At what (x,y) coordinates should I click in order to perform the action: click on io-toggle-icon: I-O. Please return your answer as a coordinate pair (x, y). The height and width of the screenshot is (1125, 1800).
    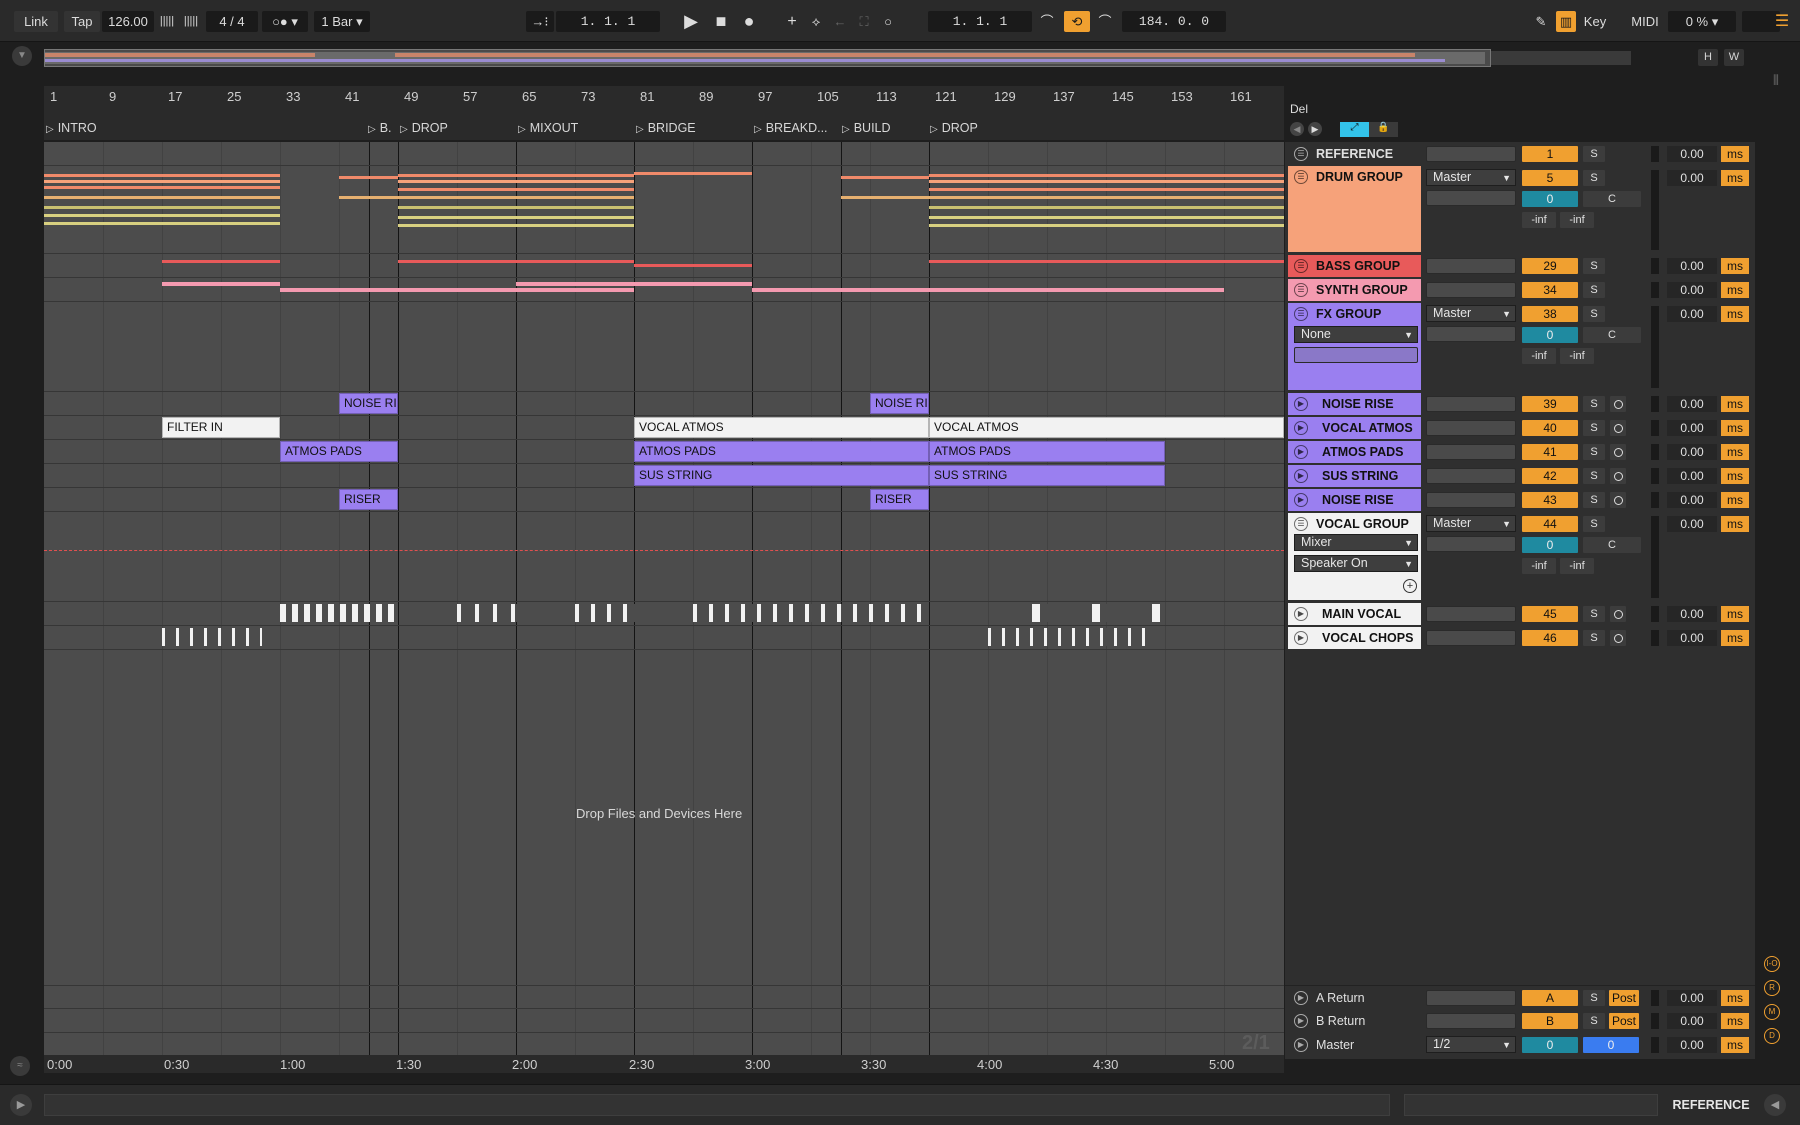
    Looking at the image, I should click on (1772, 964).